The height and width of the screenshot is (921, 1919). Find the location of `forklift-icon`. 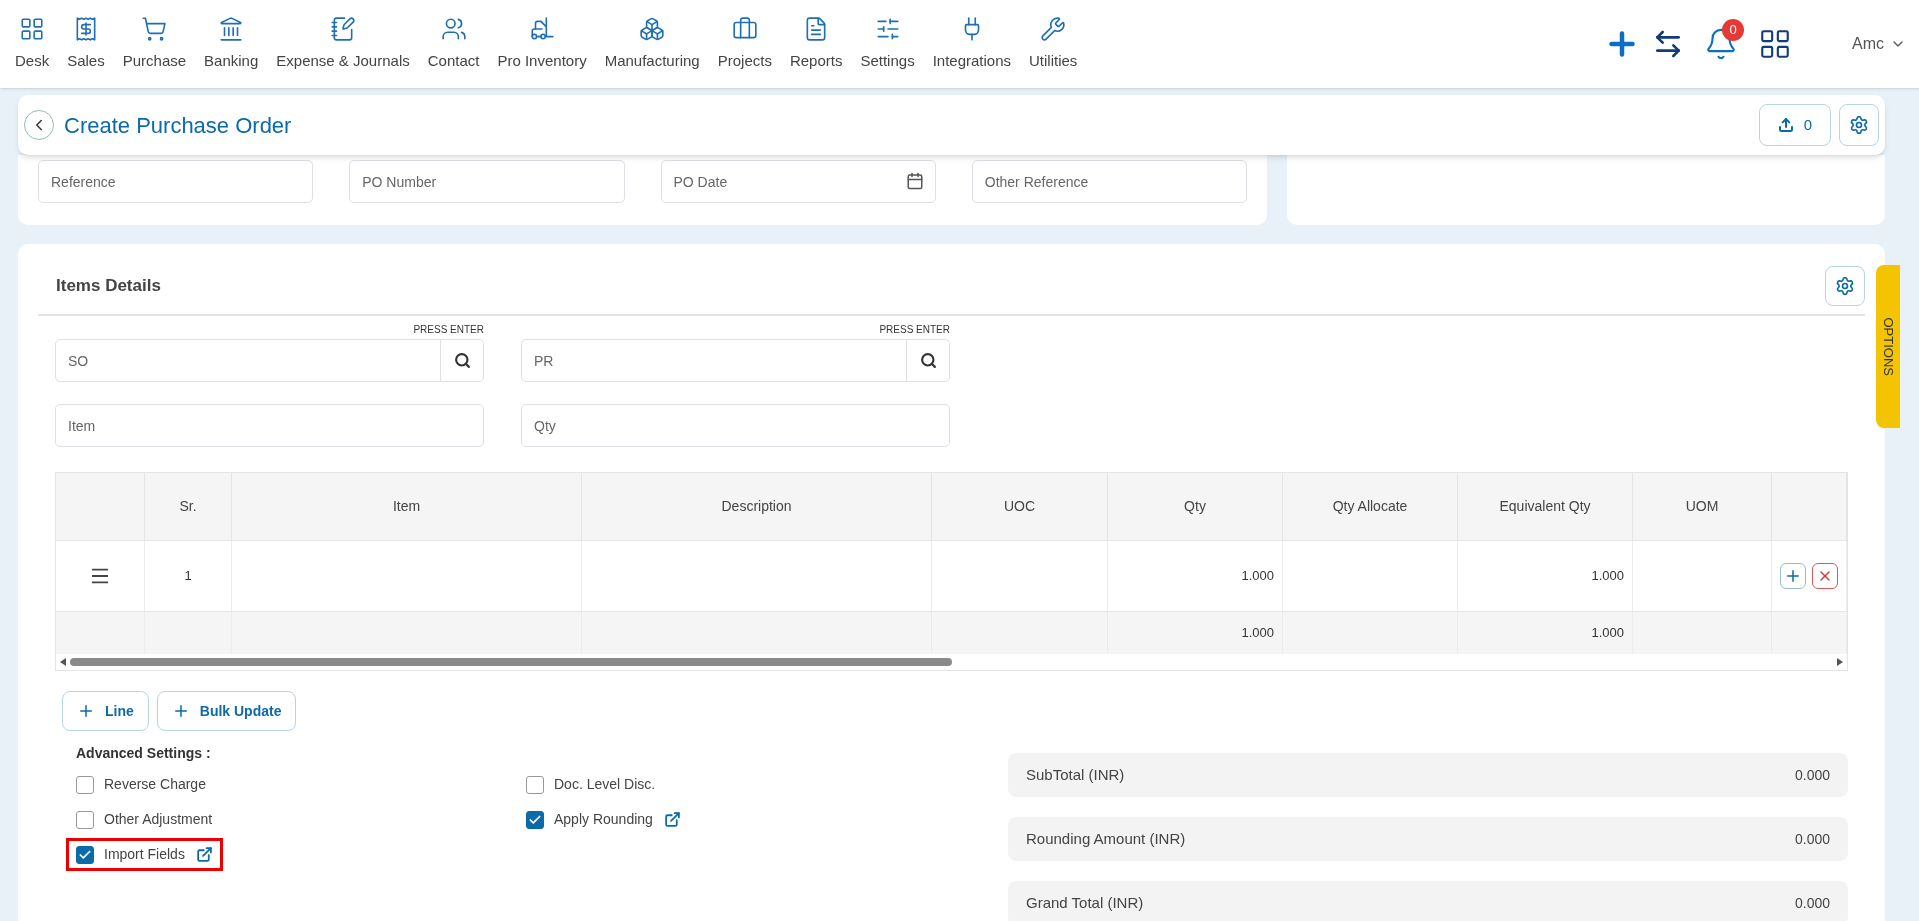

forklift-icon is located at coordinates (542, 28).